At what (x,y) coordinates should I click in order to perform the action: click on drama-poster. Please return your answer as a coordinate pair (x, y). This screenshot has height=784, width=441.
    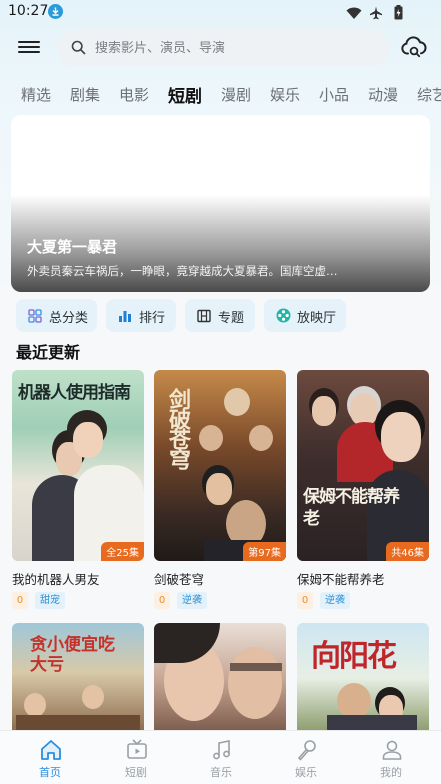
    Looking at the image, I should click on (220, 678).